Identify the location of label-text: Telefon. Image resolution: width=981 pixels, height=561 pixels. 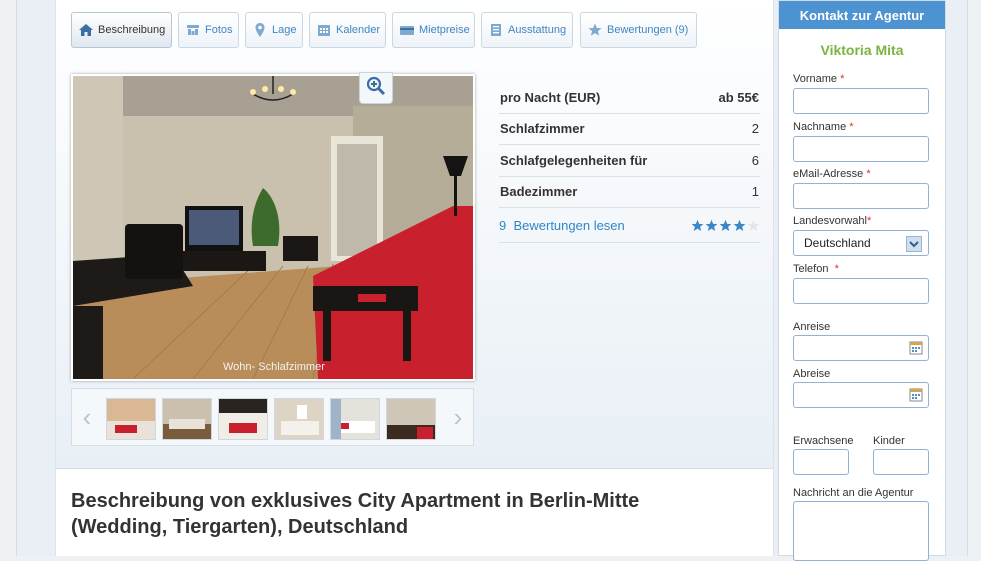
(811, 269).